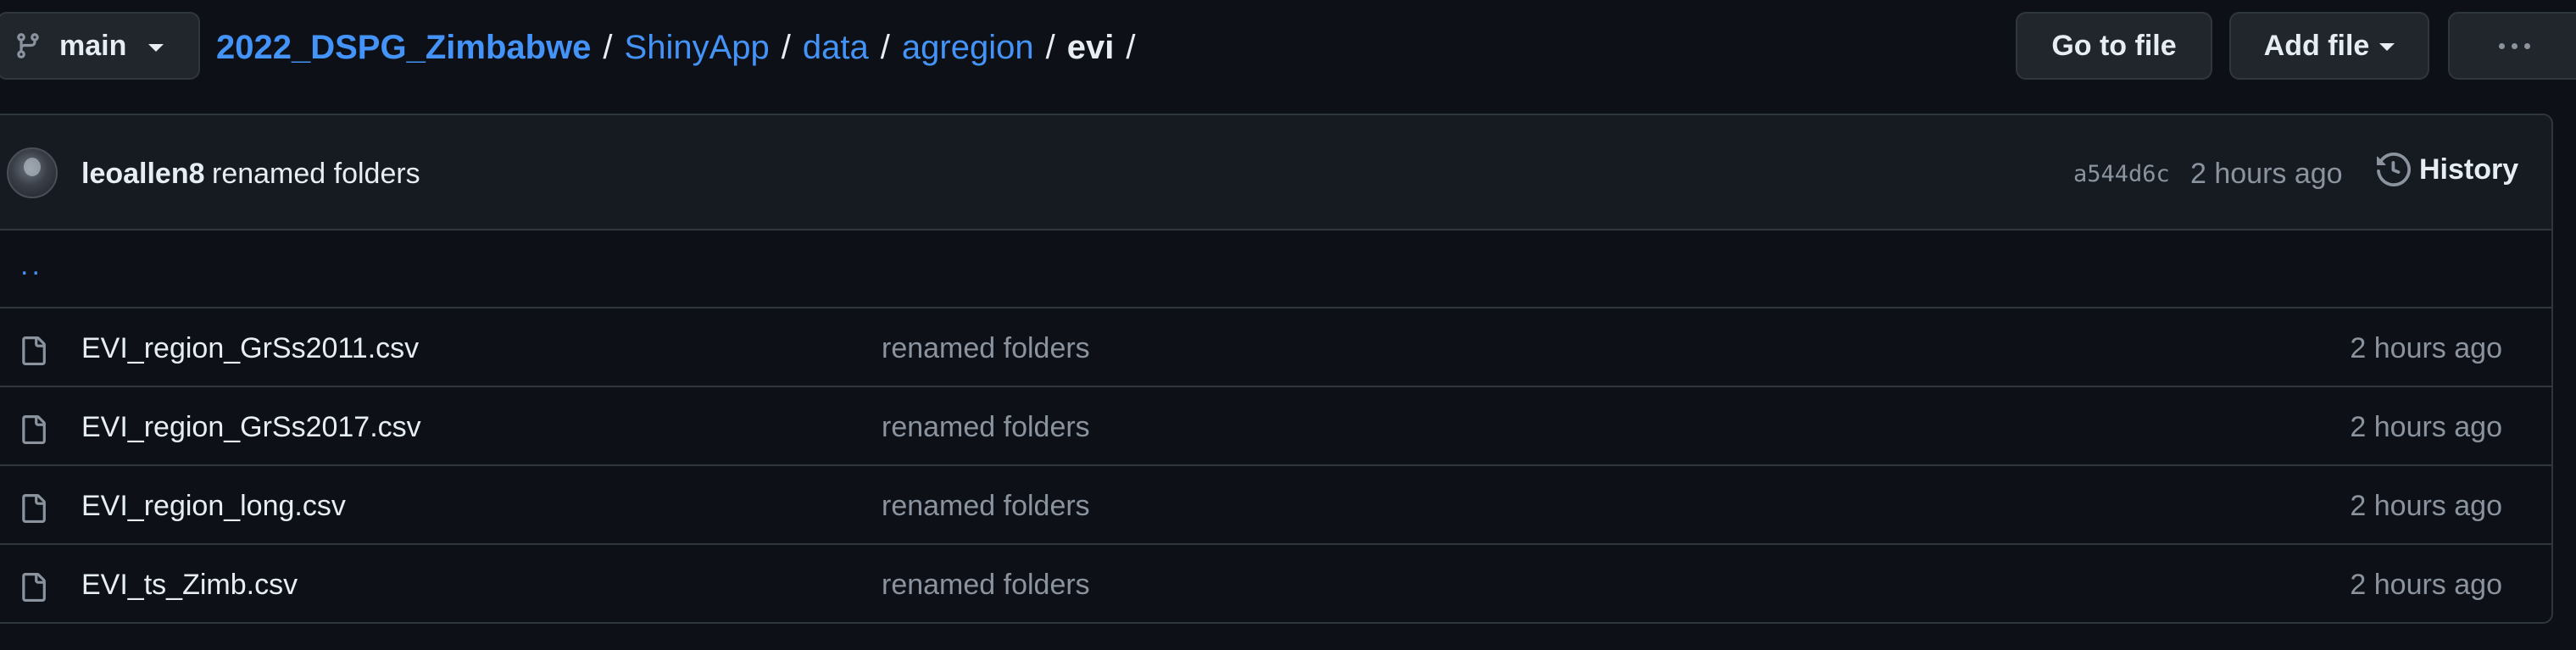  Describe the element at coordinates (1275, 269) in the screenshot. I see `parent-directory-row: ..` at that location.